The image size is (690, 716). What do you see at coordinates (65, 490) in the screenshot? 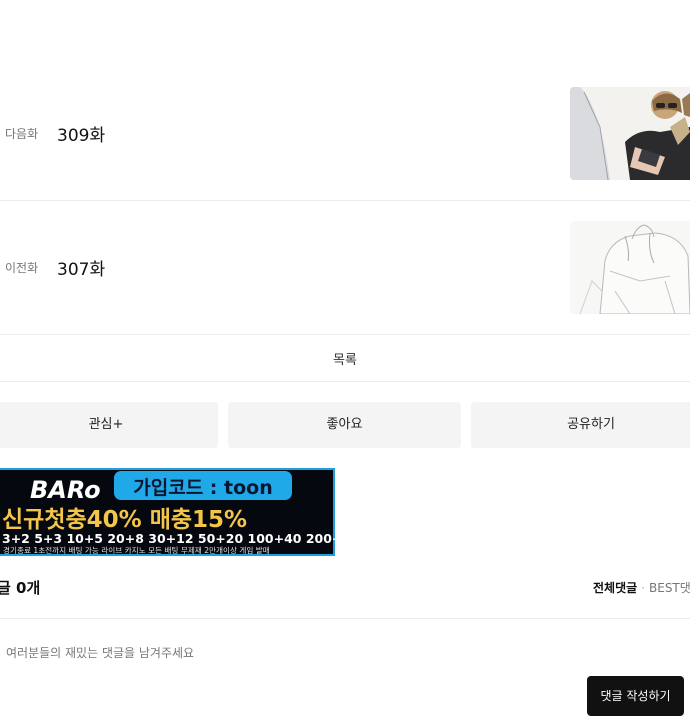
I see `banner-logo: BARo` at bounding box center [65, 490].